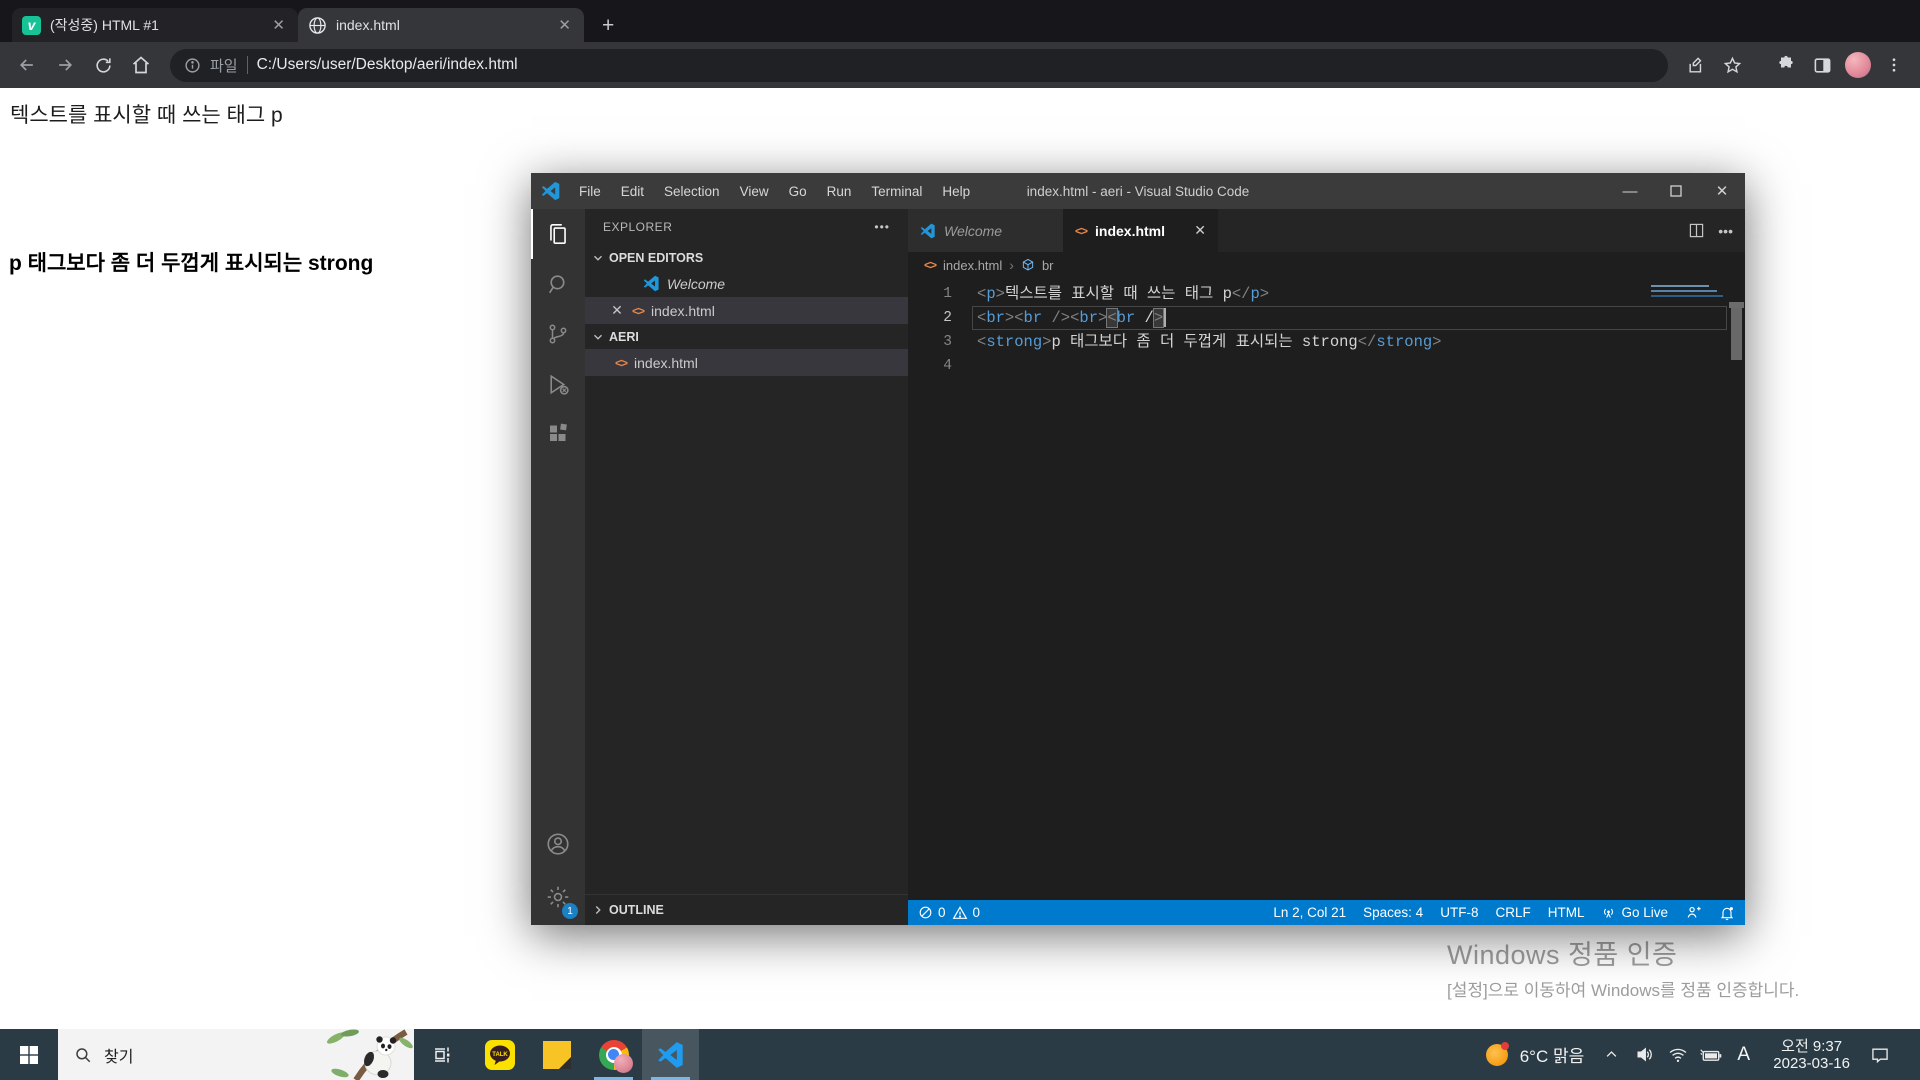 This screenshot has width=1920, height=1080. I want to click on code-line-4: 4, so click(1326, 366).